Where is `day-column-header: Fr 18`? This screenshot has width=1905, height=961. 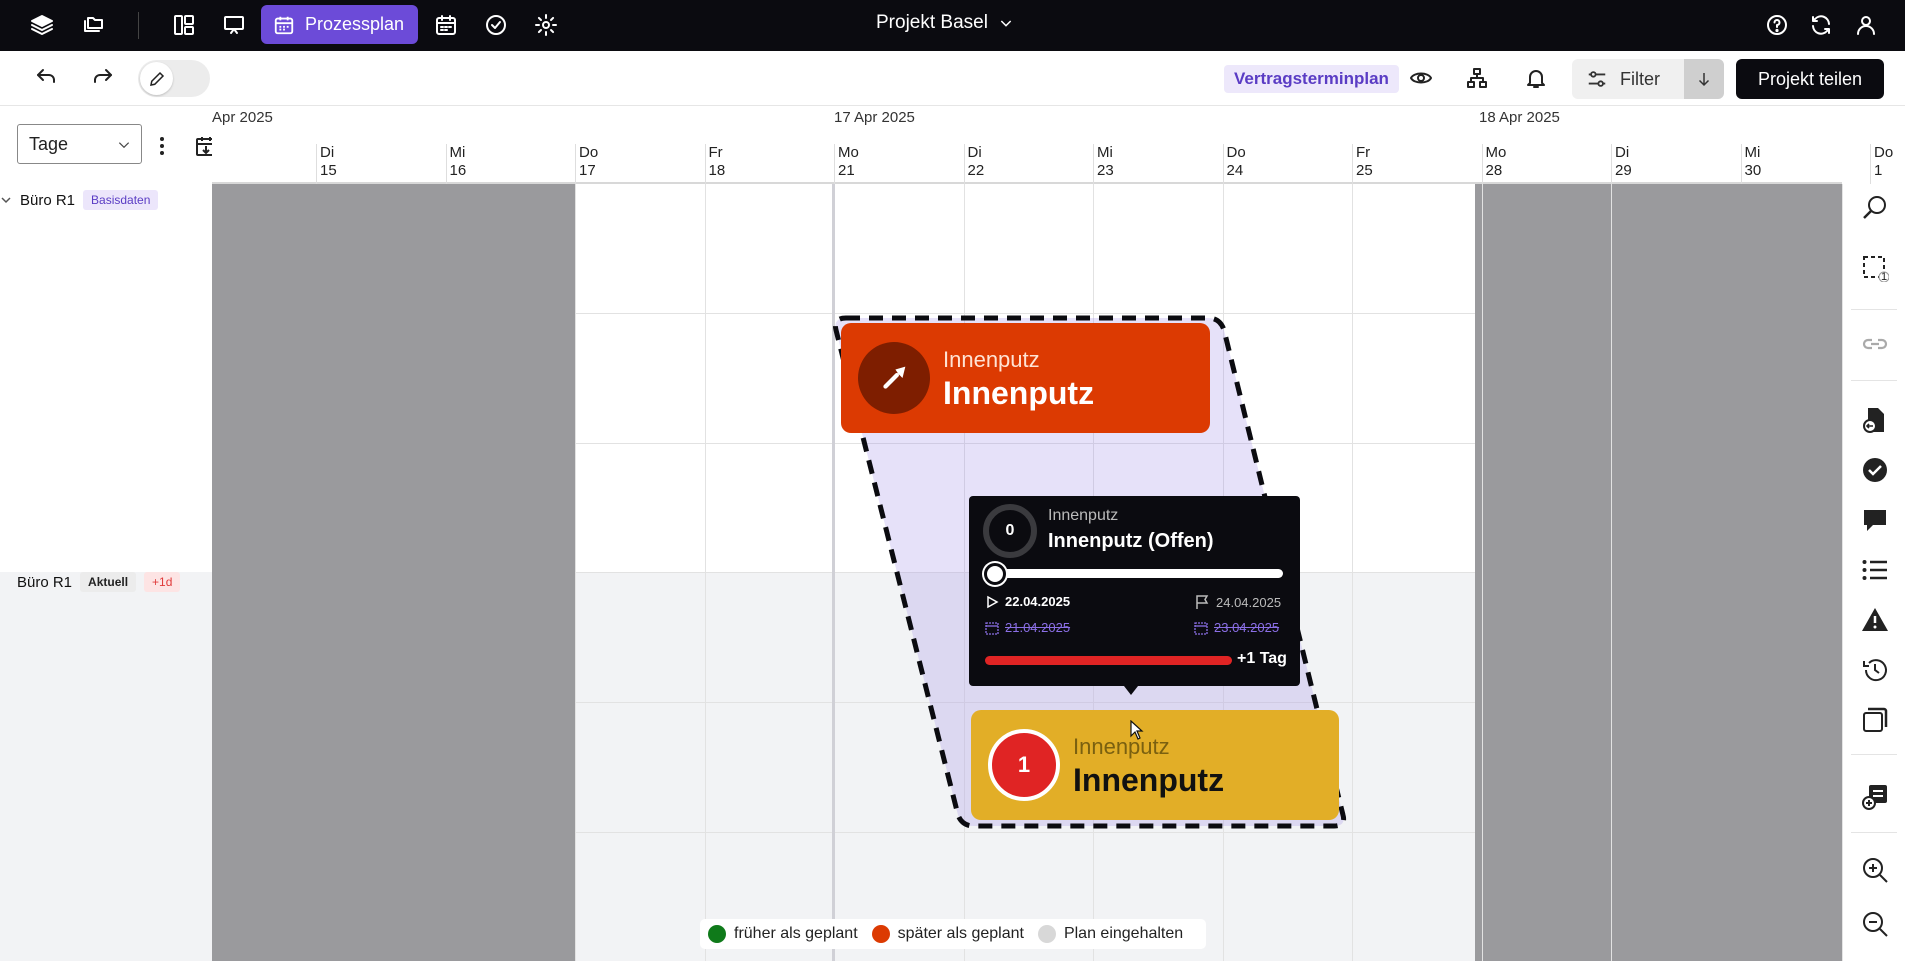
day-column-header: Fr 18 is located at coordinates (769, 164).